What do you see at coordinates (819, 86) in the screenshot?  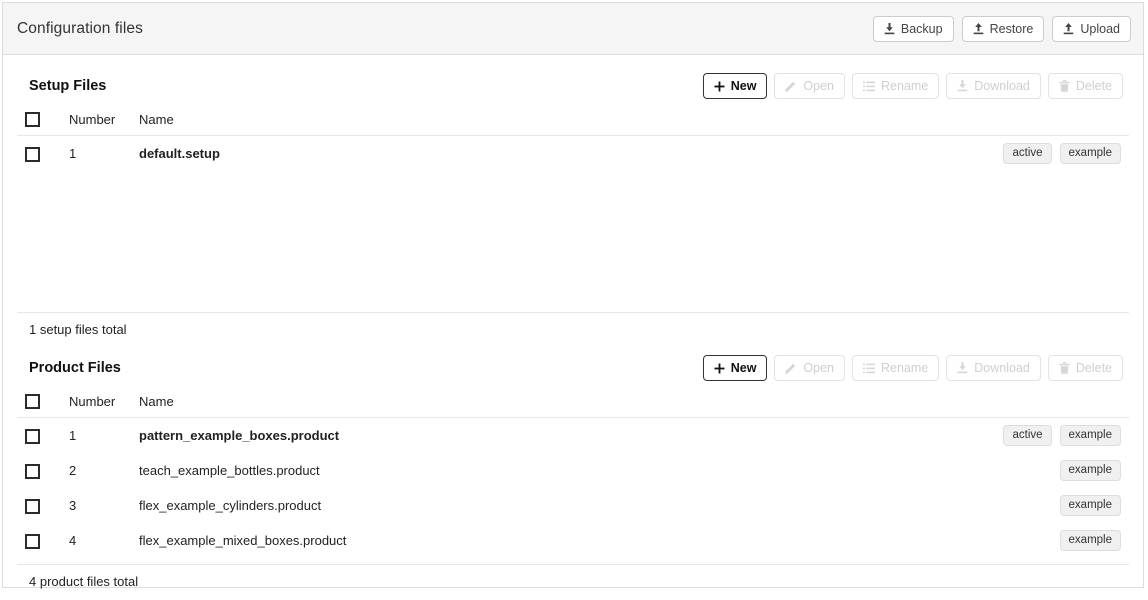 I see `setup-open-button-label: Open` at bounding box center [819, 86].